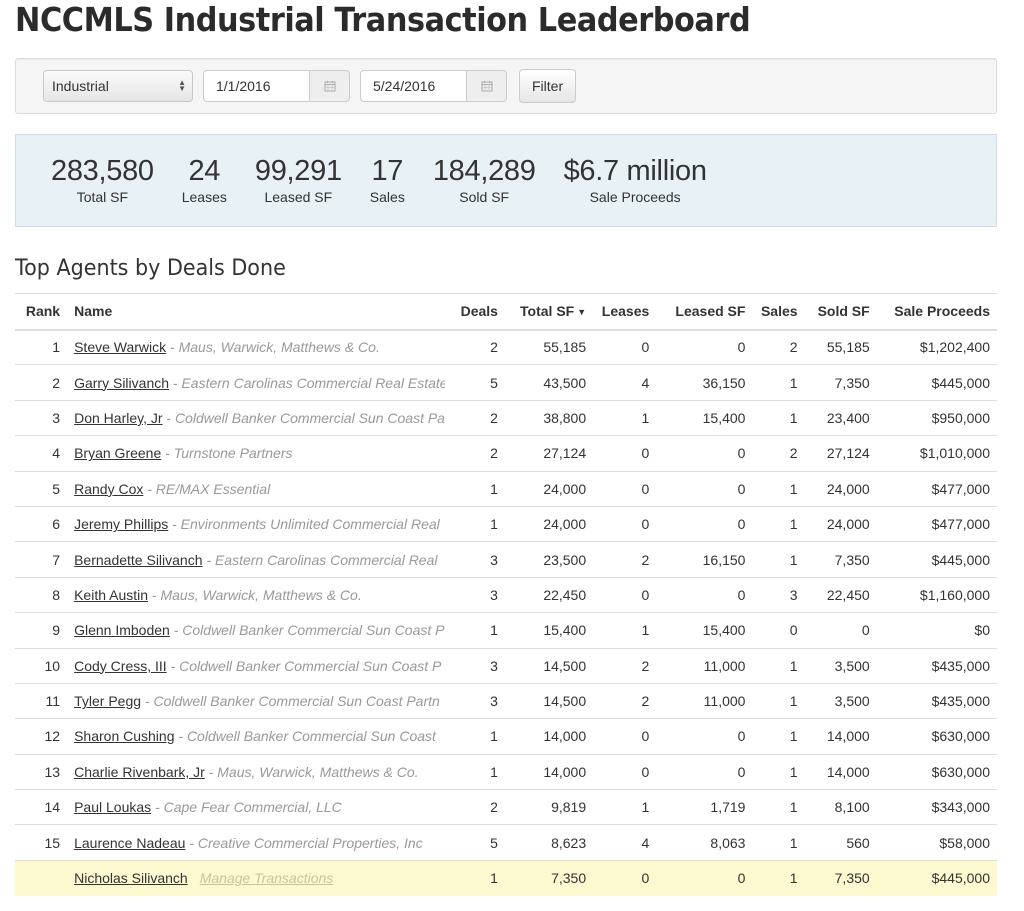 This screenshot has width=1024, height=911. I want to click on agent-name-link: Garry Silivanch, so click(121, 383).